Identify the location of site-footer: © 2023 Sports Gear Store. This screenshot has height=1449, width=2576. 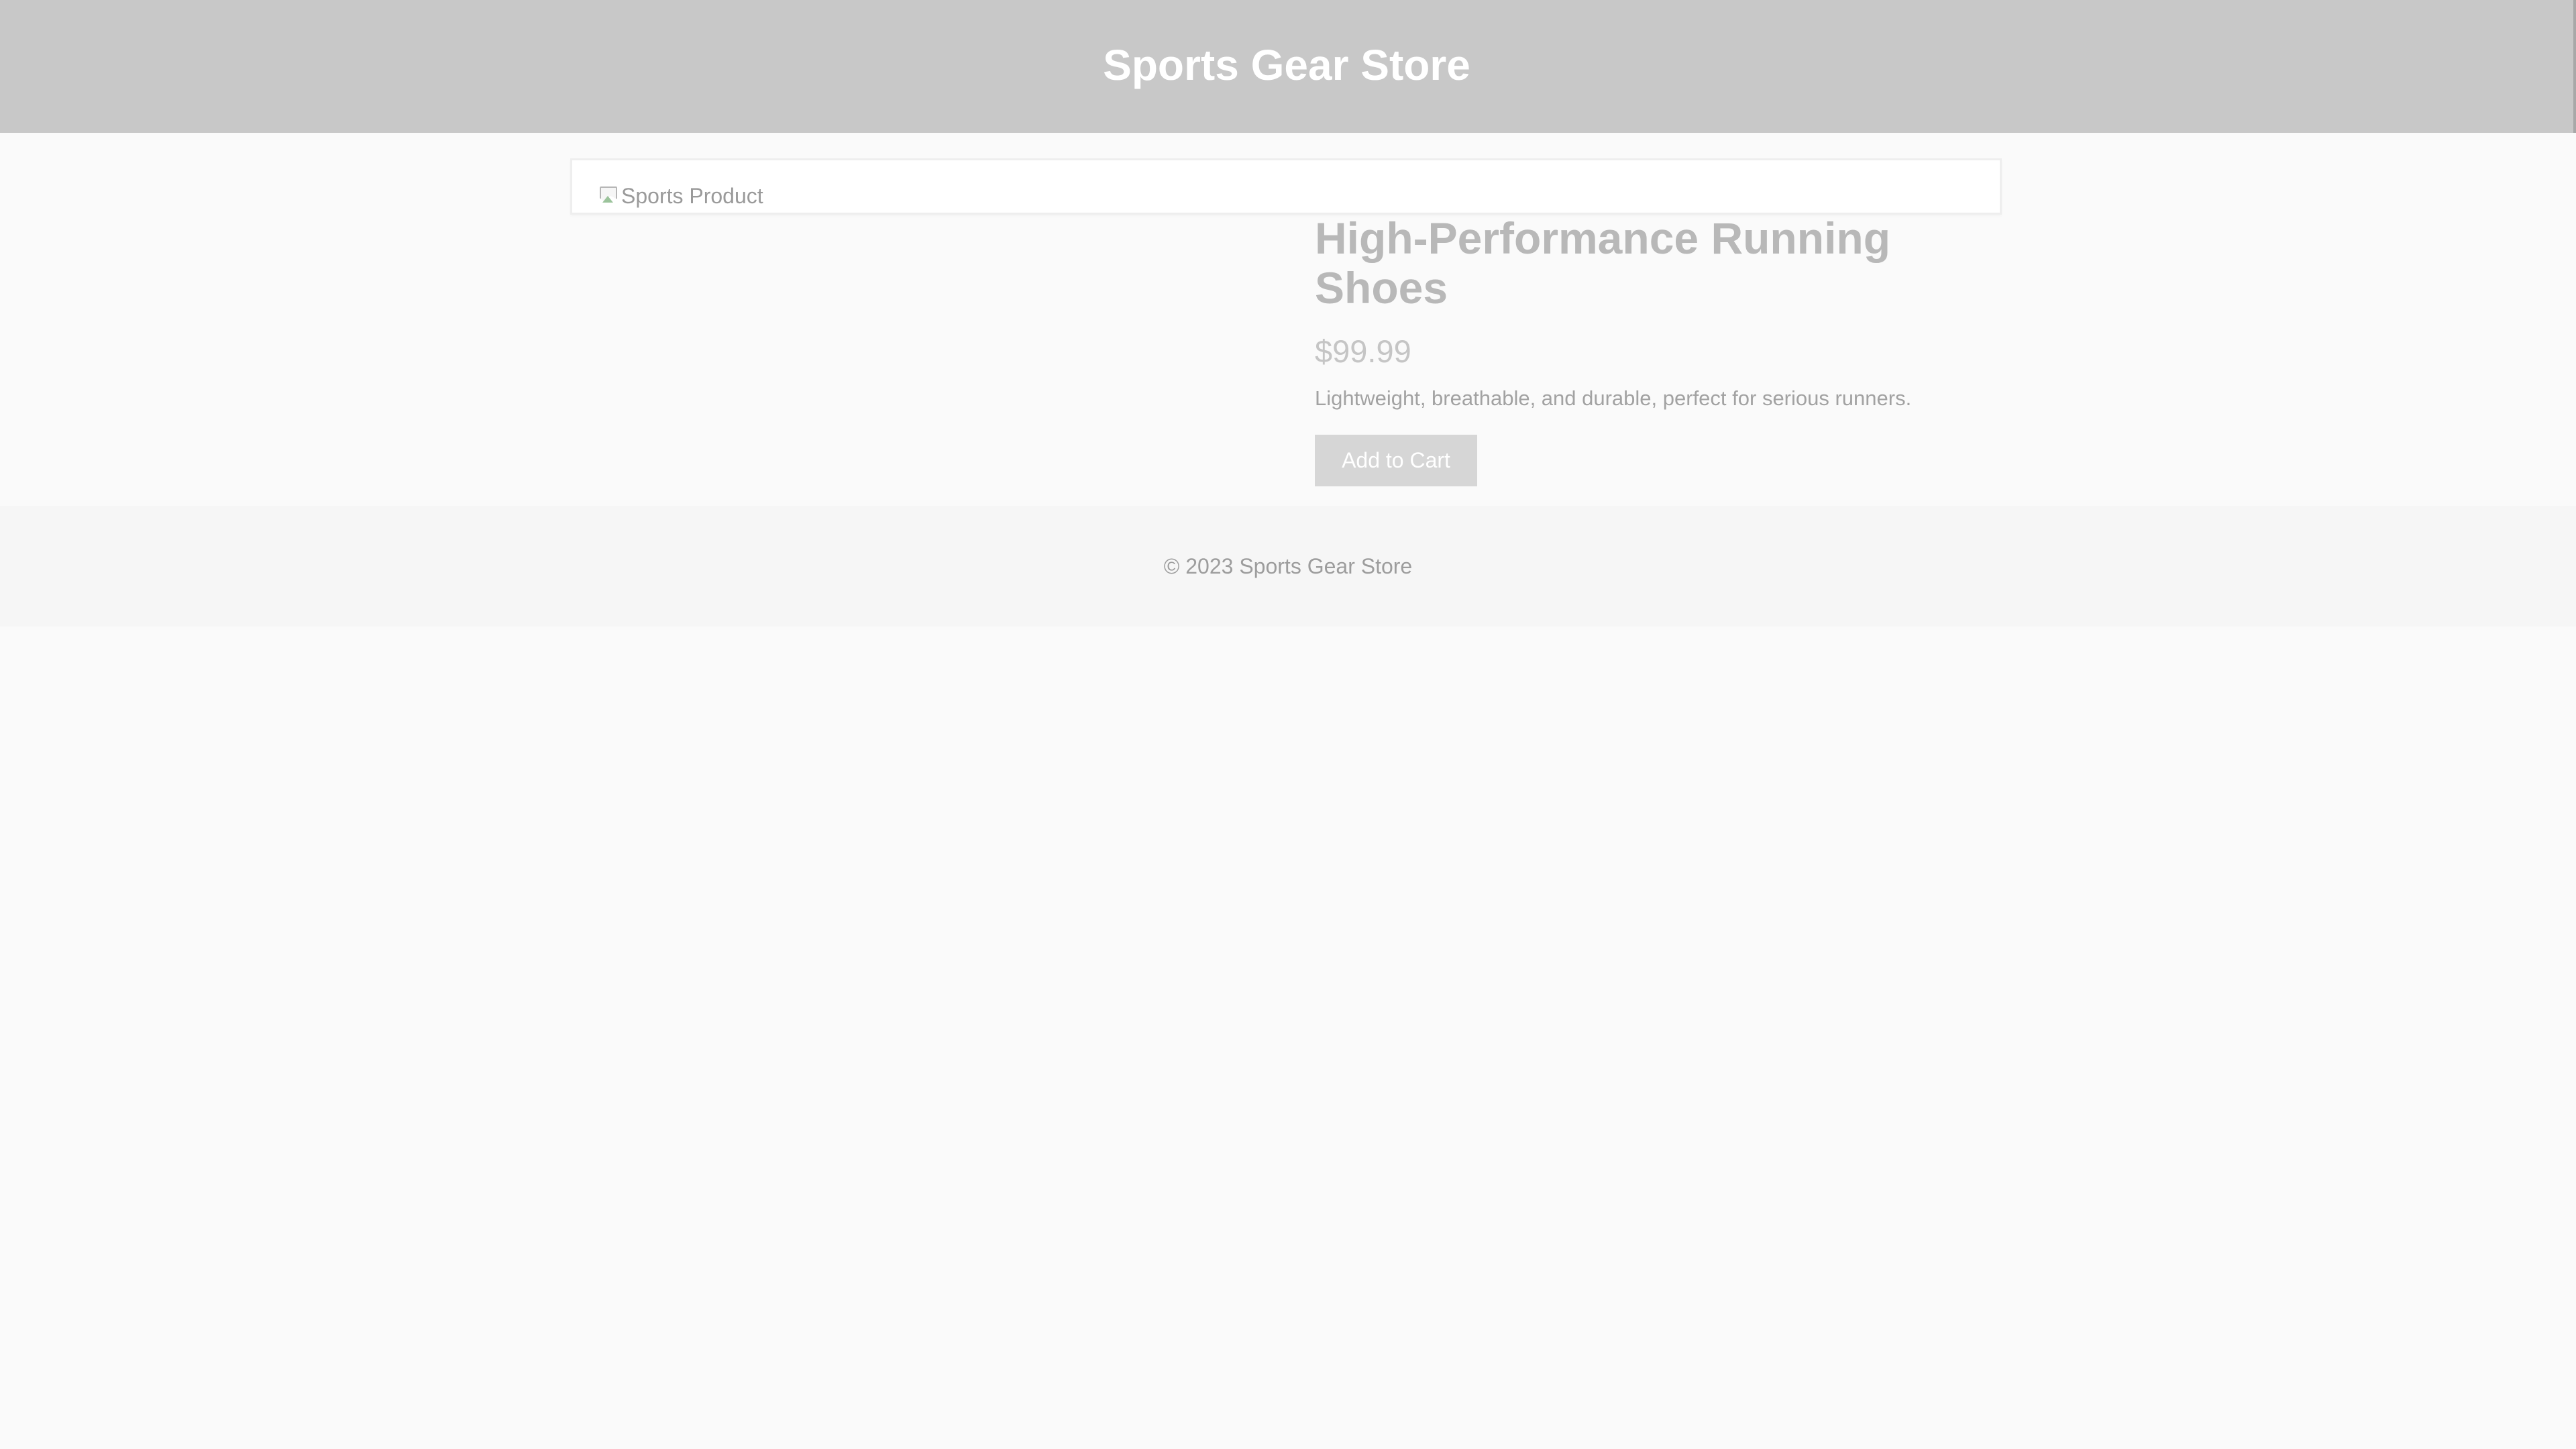
(1288, 566).